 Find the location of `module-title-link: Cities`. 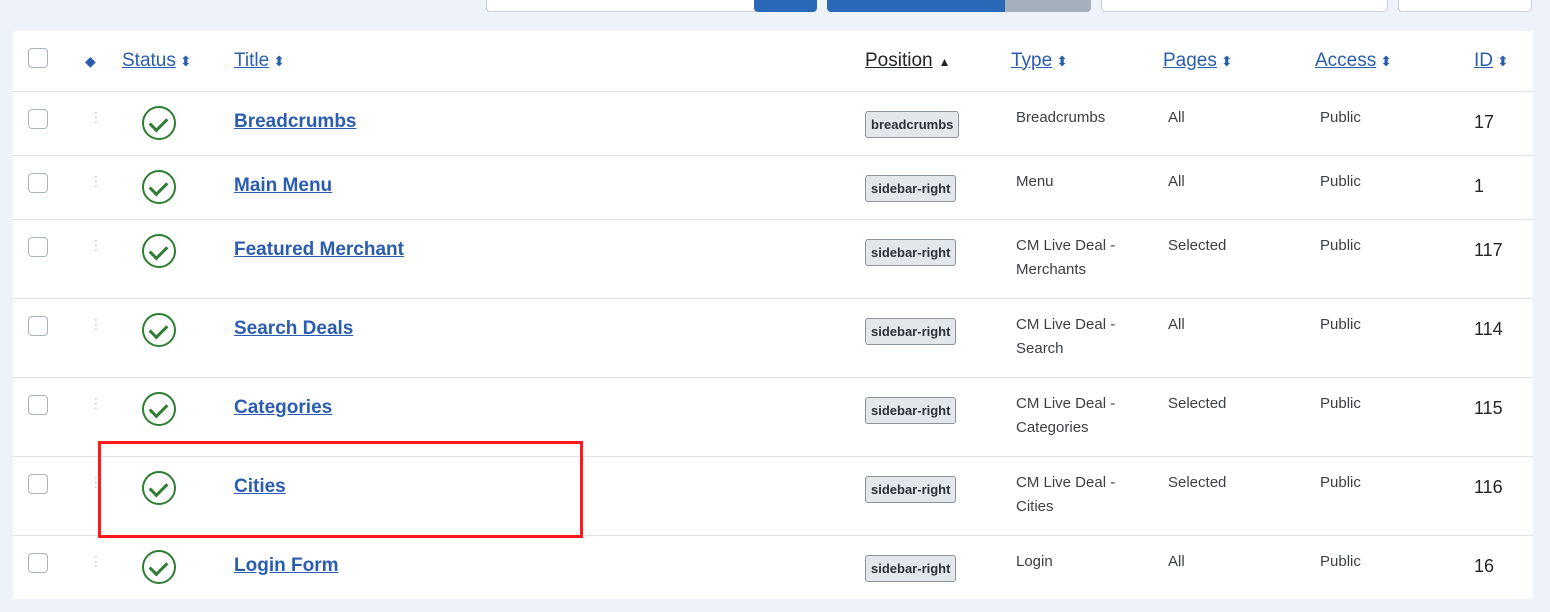

module-title-link: Cities is located at coordinates (260, 486).